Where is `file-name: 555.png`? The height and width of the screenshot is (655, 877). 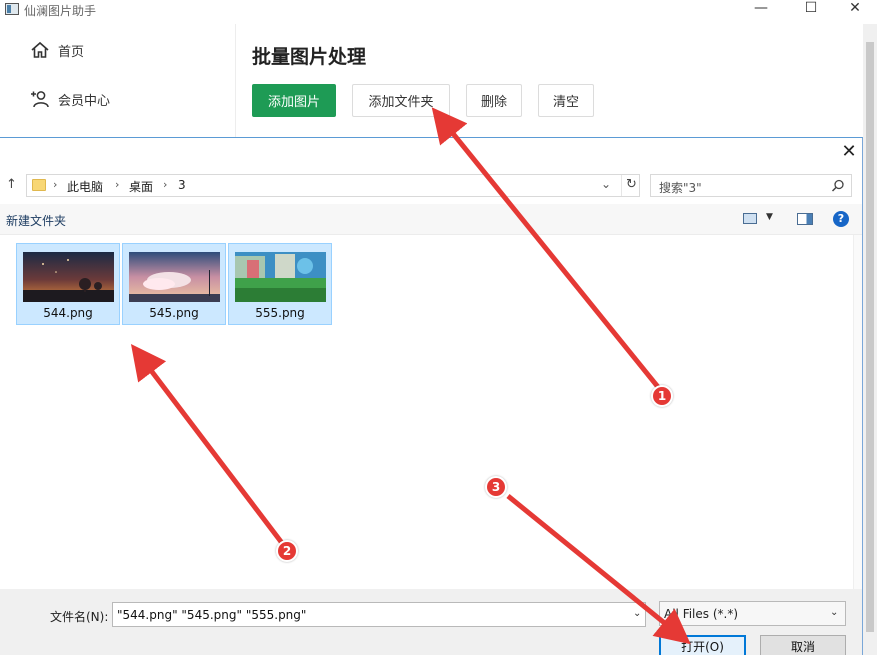
file-name: 555.png is located at coordinates (280, 313).